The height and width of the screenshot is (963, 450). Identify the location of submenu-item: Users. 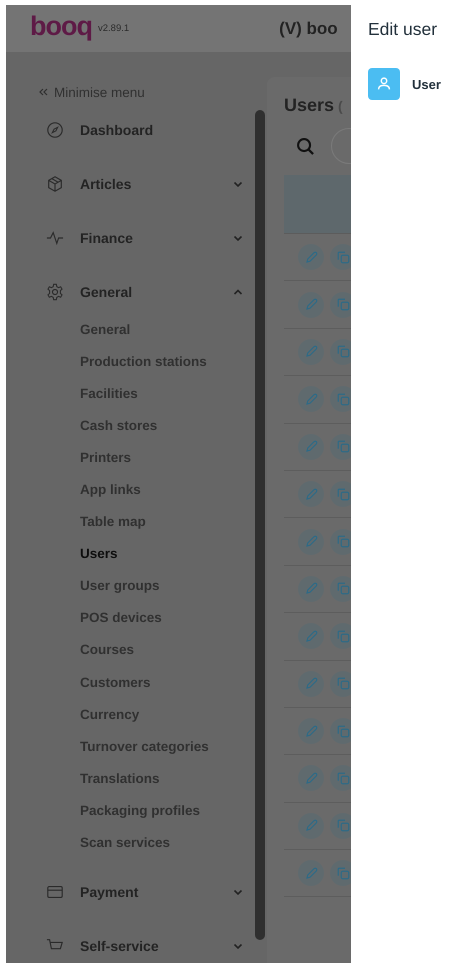
(62, 554).